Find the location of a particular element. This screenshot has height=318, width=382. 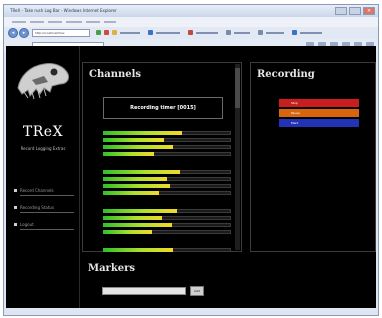

markers-title: Markers is located at coordinates (112, 268).